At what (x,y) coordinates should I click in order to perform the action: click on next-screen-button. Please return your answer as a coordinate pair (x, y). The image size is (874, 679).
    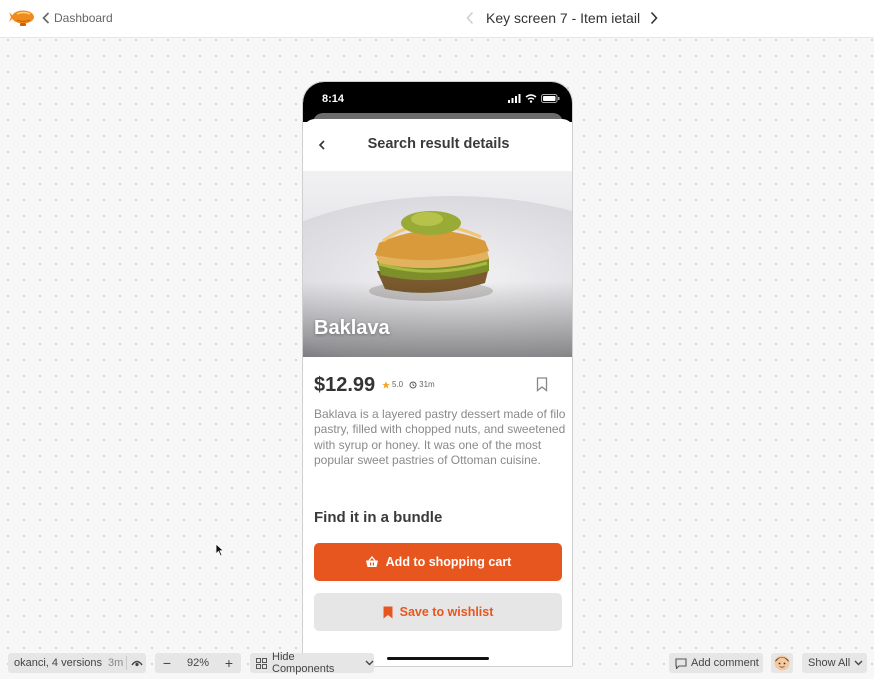
    Looking at the image, I should click on (655, 18).